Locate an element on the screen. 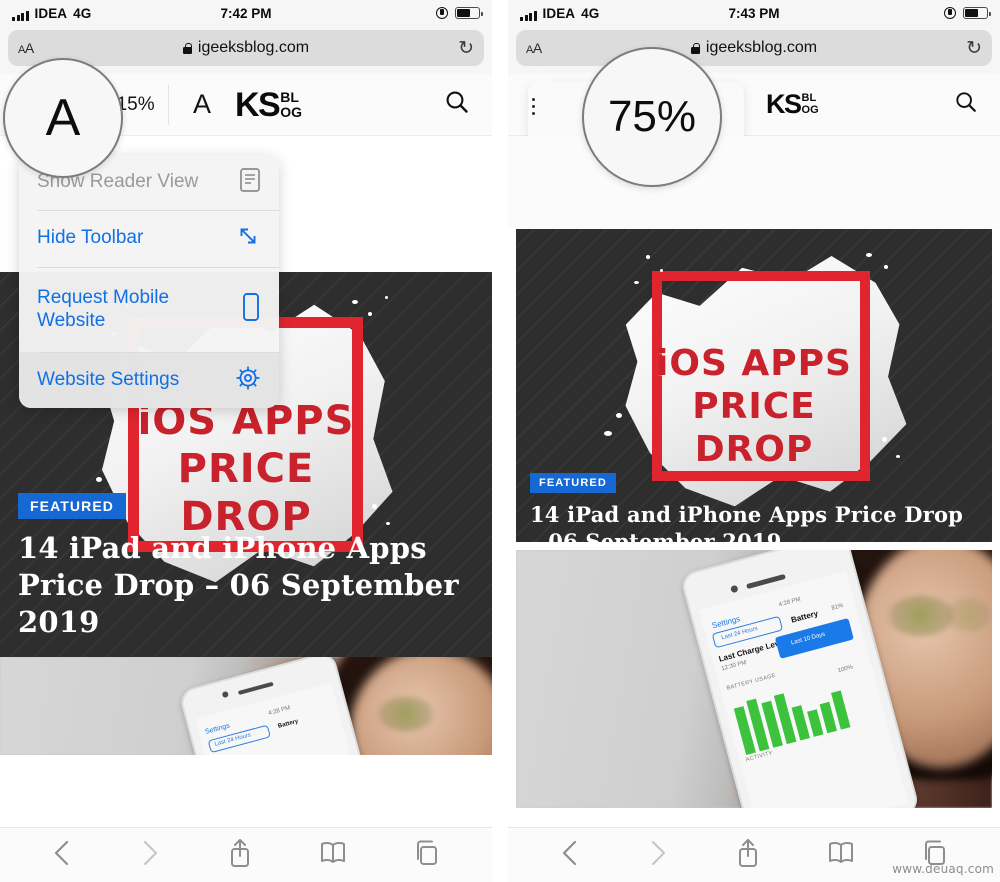 This screenshot has height=882, width=1000. url-bar: AA igeeksblog.com ↻ is located at coordinates (754, 48).